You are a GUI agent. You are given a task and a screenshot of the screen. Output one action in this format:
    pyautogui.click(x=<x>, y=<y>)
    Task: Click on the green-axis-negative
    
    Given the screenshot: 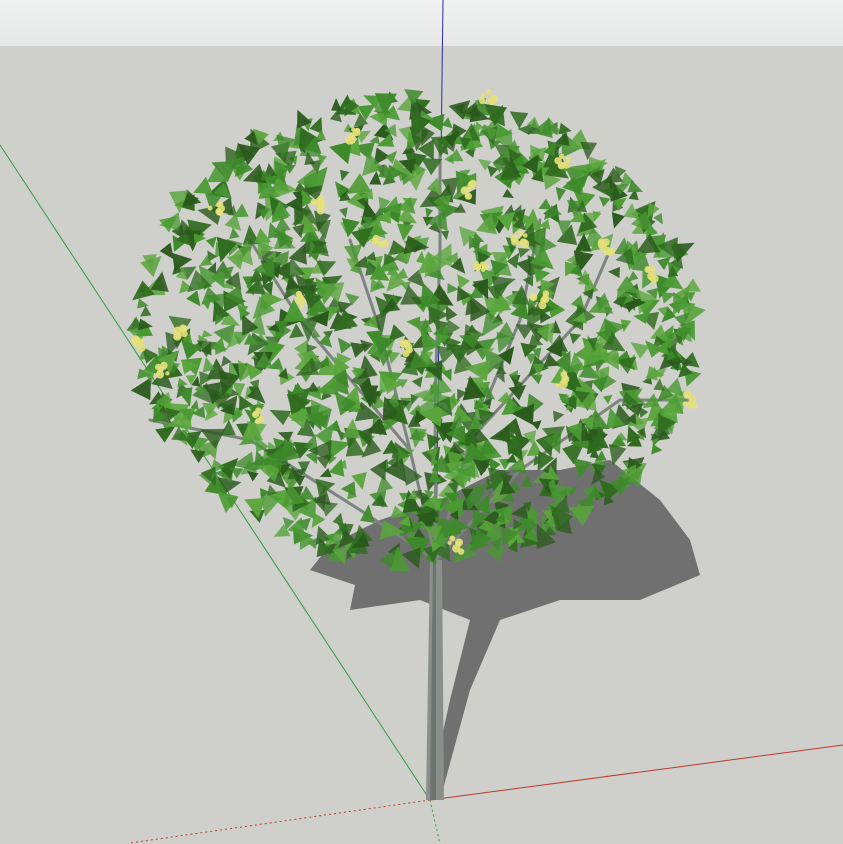 What is the action you would take?
    pyautogui.click(x=435, y=821)
    